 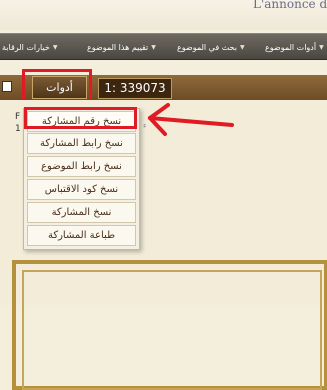 What do you see at coordinates (121, 47) in the screenshot?
I see `nav-rate-thread: ▼ تقييم هذا الموضوع` at bounding box center [121, 47].